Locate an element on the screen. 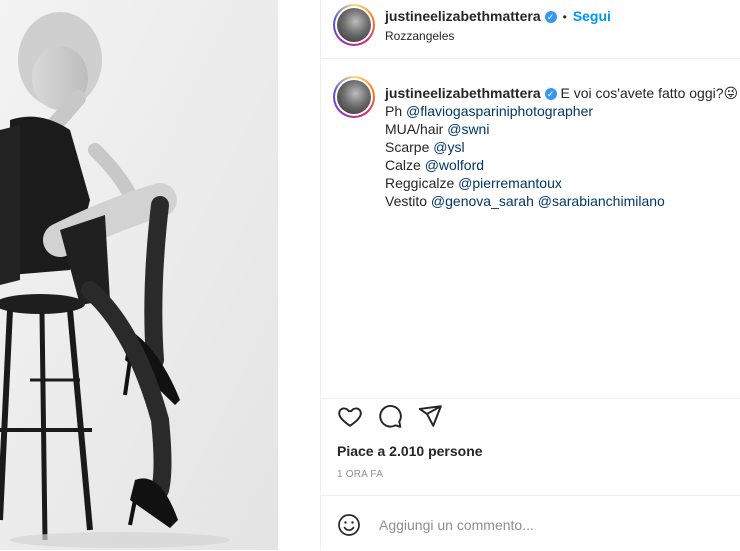  caption-line-shoes: Scarpe @ysl is located at coordinates (560, 147).